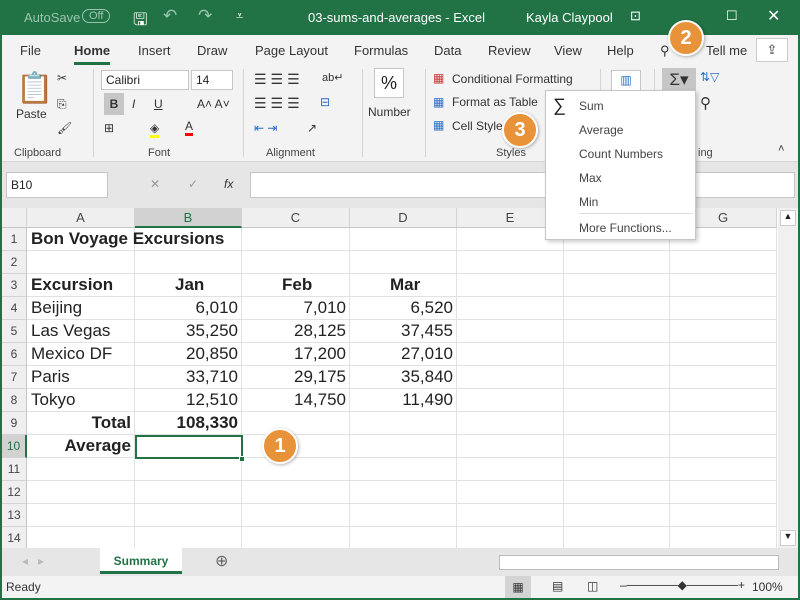 The height and width of the screenshot is (600, 800). I want to click on autosave-toggle: Off, so click(96, 16).